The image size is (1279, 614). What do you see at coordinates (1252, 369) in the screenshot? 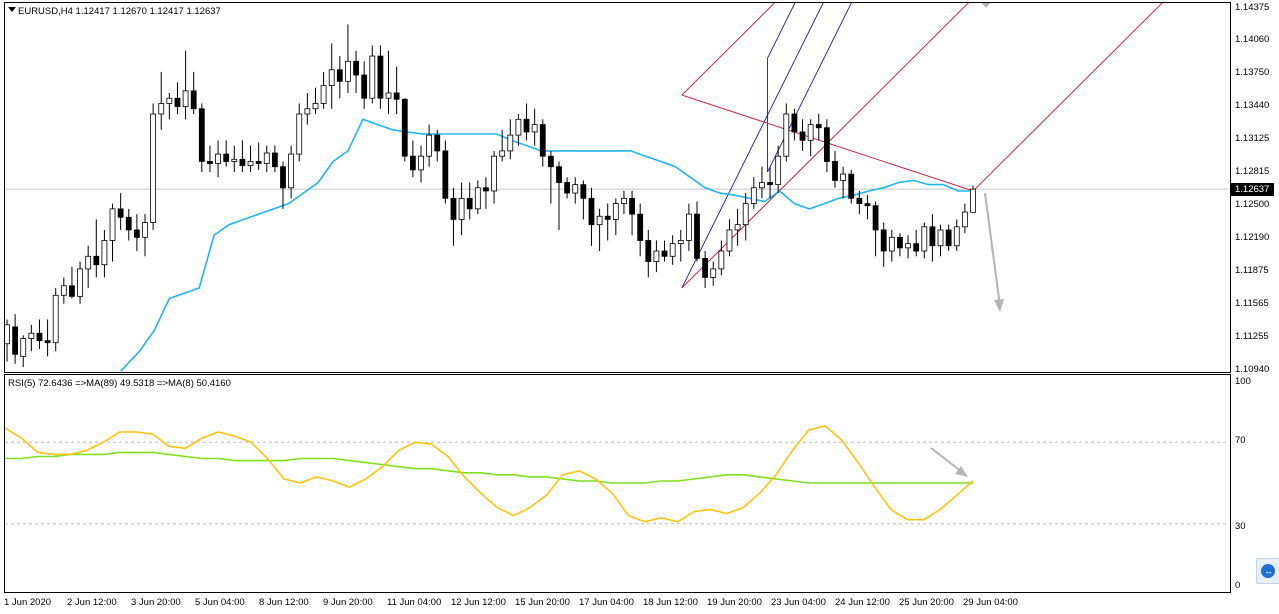
I see `price-tick: 1.10940` at bounding box center [1252, 369].